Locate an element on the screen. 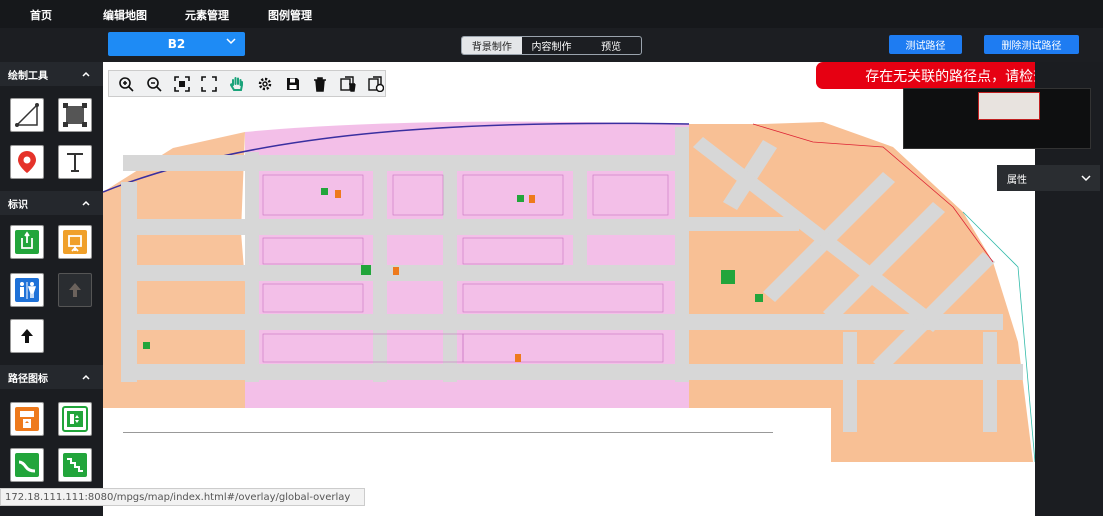 The image size is (1103, 516). mode-tabs: 背景制作 内容制作 预览 is located at coordinates (551, 45).